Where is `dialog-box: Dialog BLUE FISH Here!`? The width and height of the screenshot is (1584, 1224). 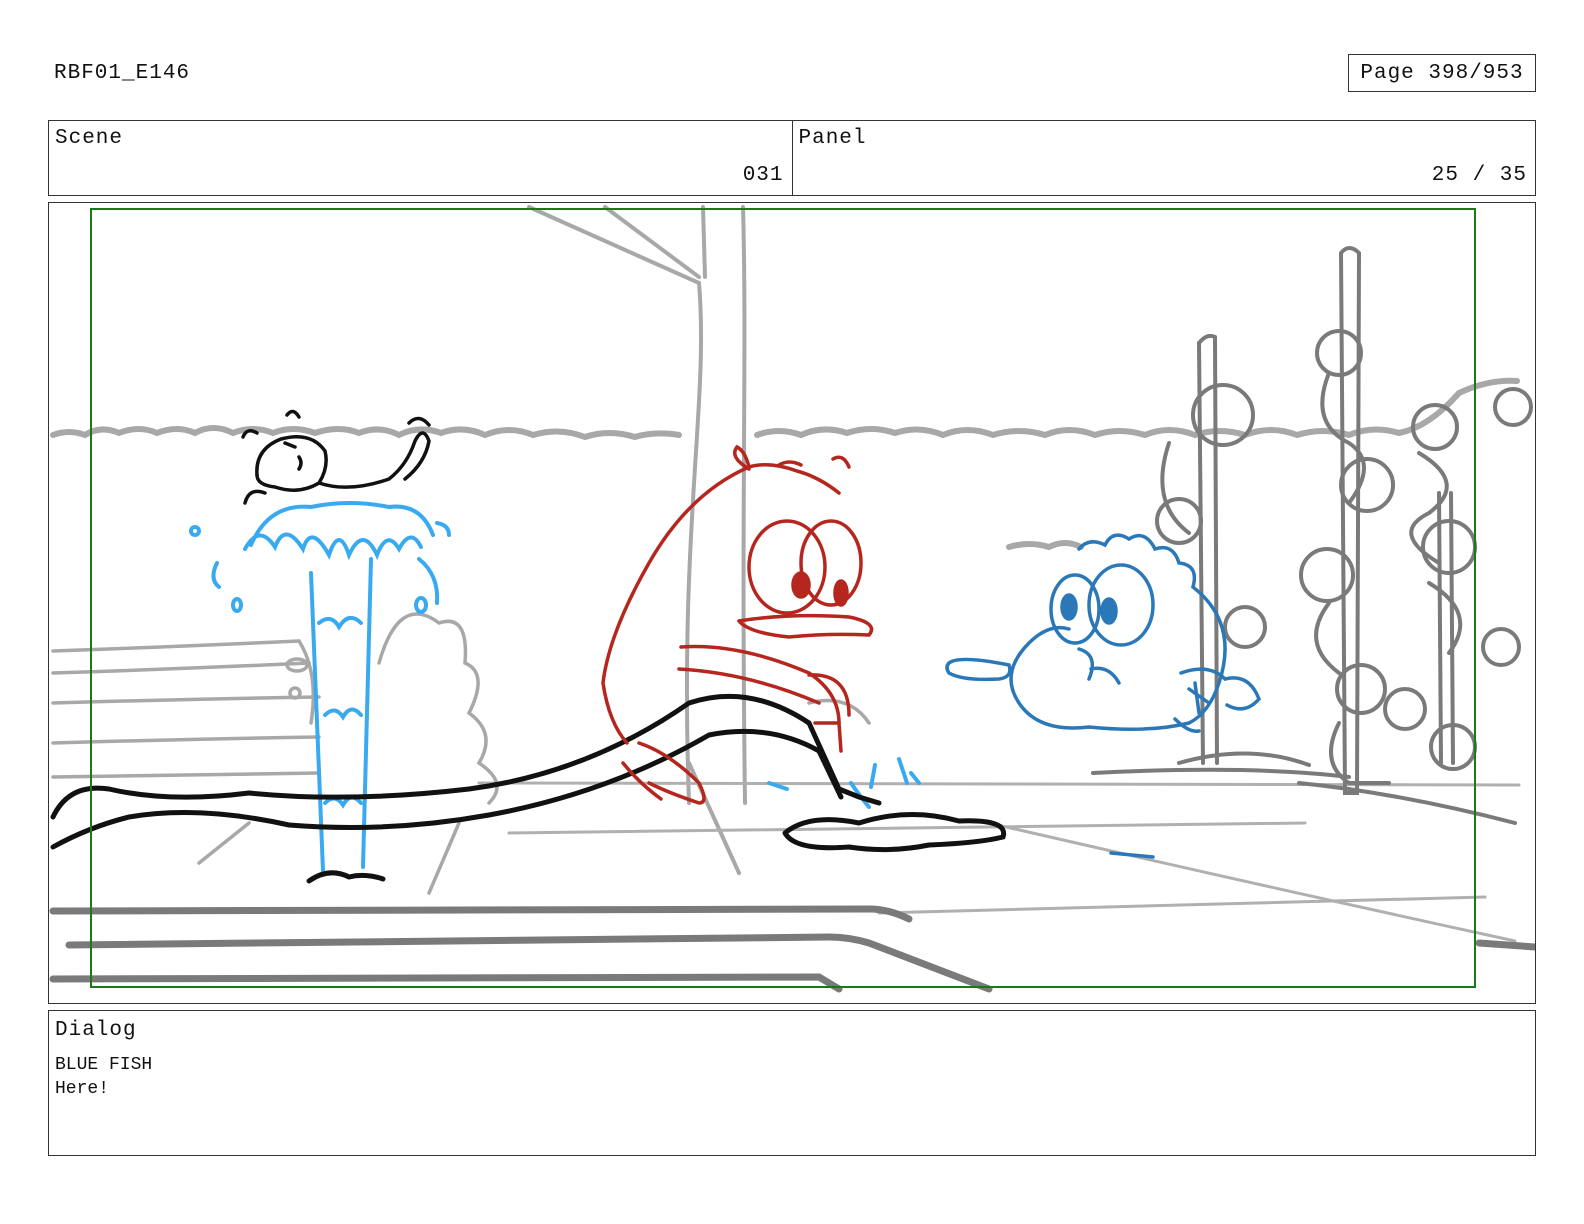 dialog-box: Dialog BLUE FISH Here! is located at coordinates (792, 1083).